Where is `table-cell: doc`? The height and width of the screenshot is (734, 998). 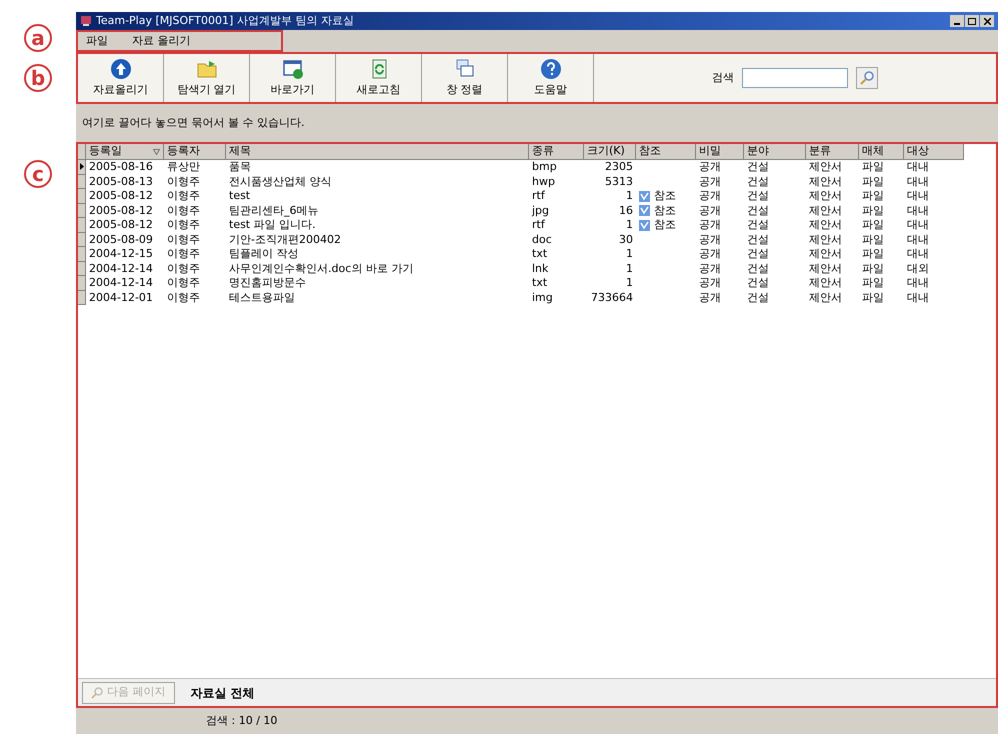
table-cell: doc is located at coordinates (542, 239).